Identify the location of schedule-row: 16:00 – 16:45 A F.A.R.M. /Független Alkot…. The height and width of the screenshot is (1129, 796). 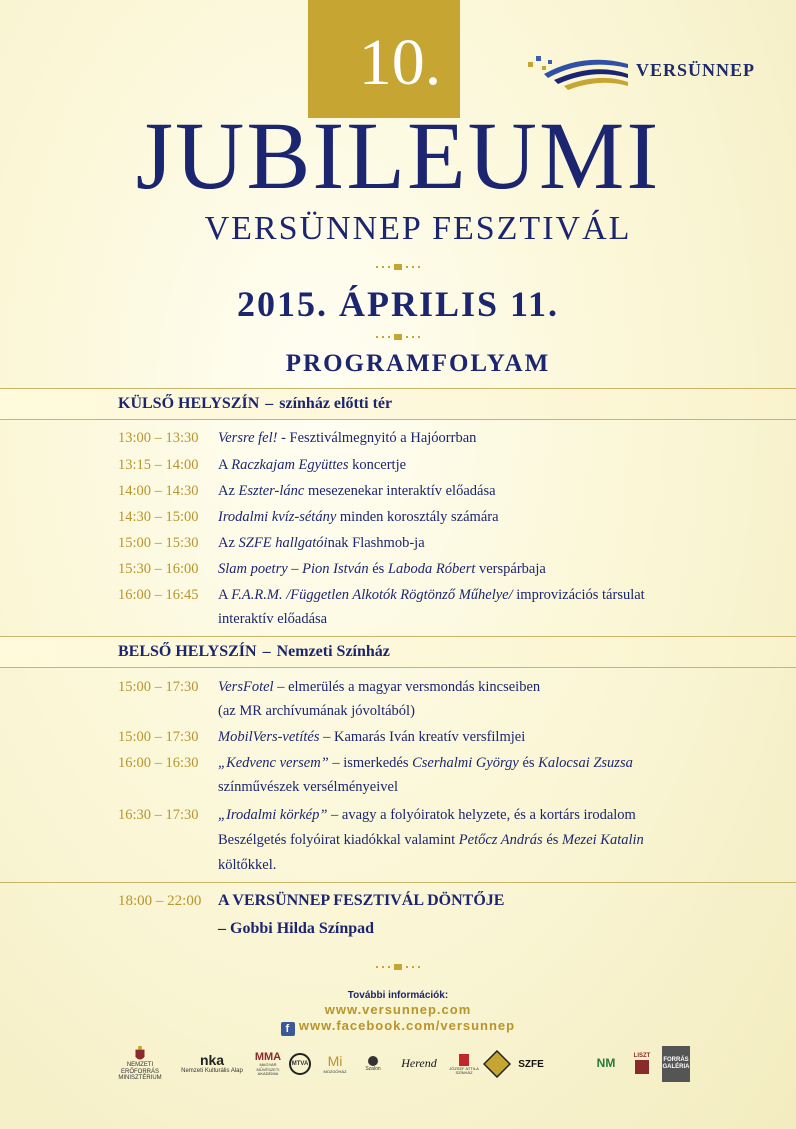
(381, 595).